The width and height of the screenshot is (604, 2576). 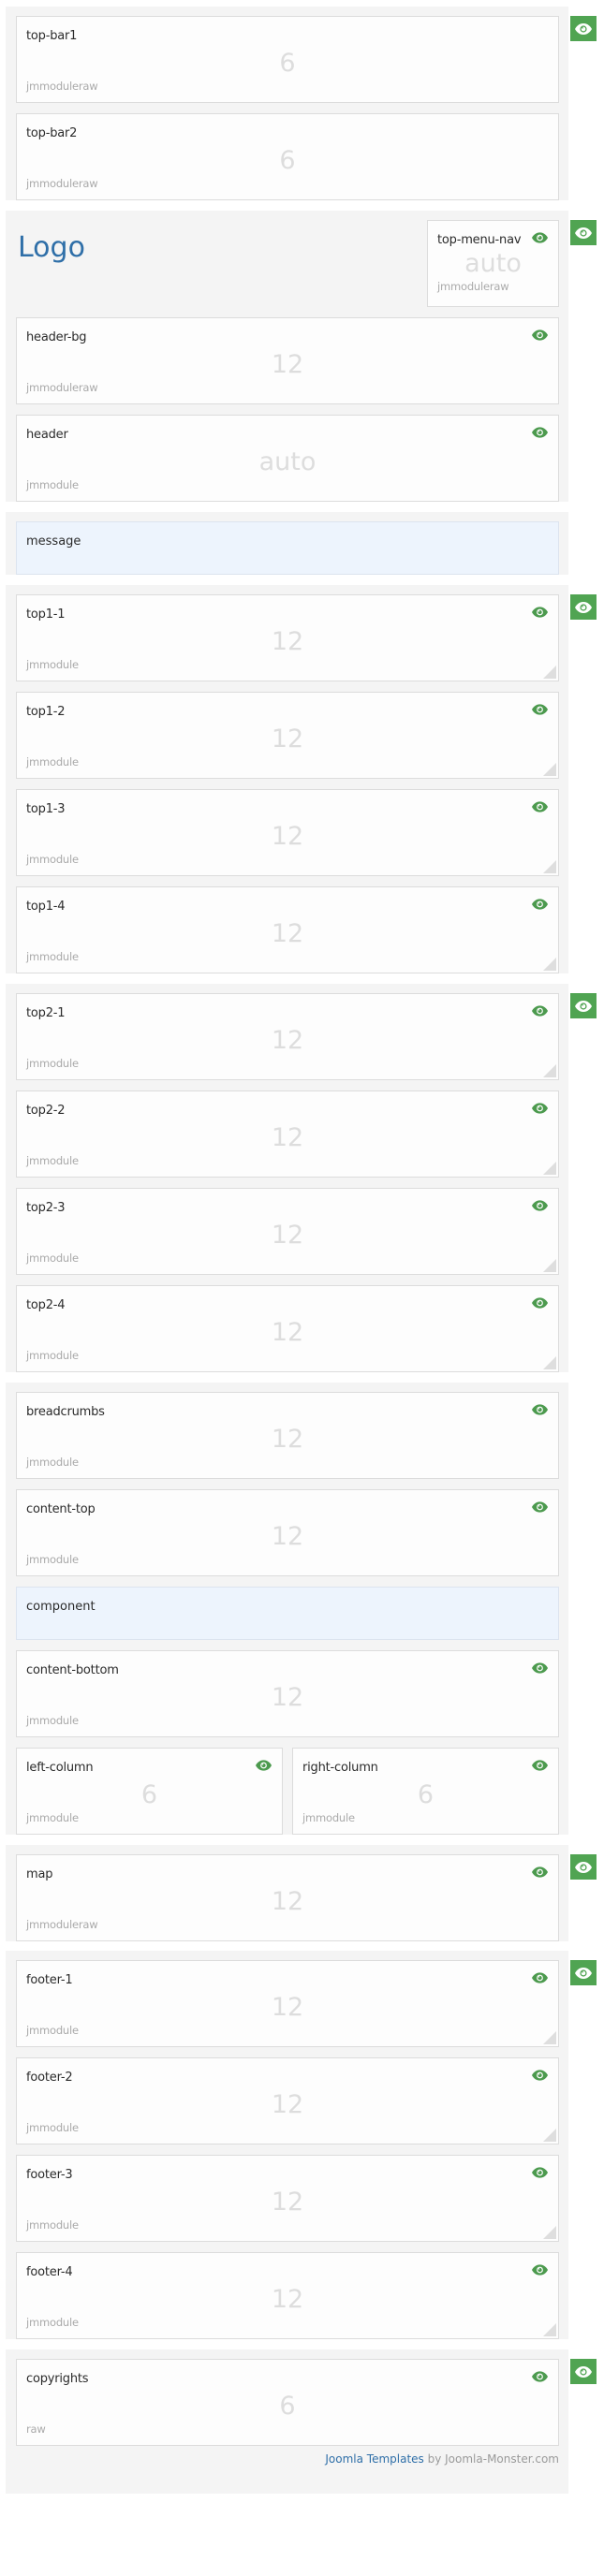 What do you see at coordinates (288, 1231) in the screenshot?
I see `module-position-card: top2-3 12 jmmodule` at bounding box center [288, 1231].